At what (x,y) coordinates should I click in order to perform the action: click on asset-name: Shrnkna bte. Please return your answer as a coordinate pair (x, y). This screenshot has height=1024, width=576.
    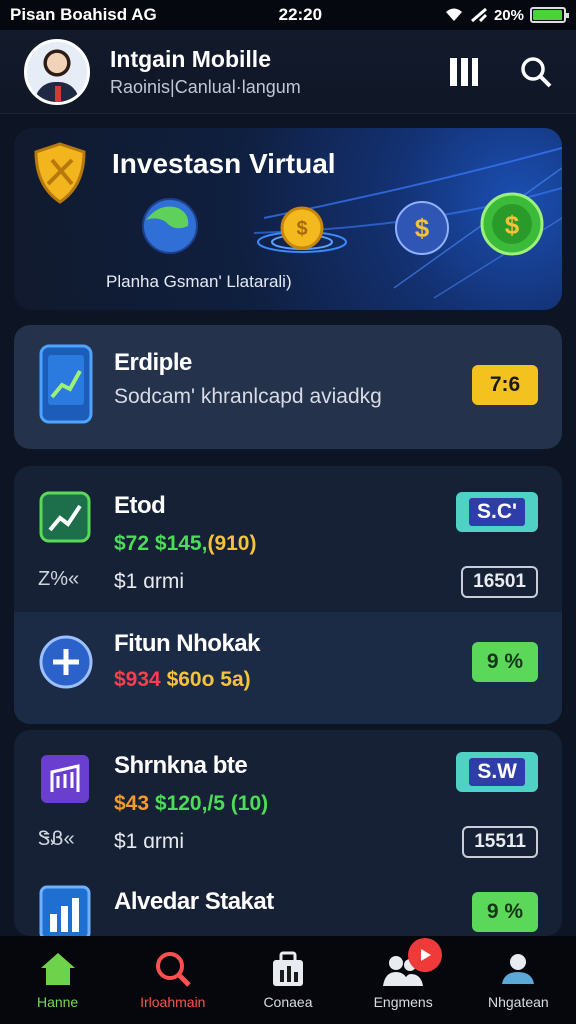
    Looking at the image, I should click on (181, 765).